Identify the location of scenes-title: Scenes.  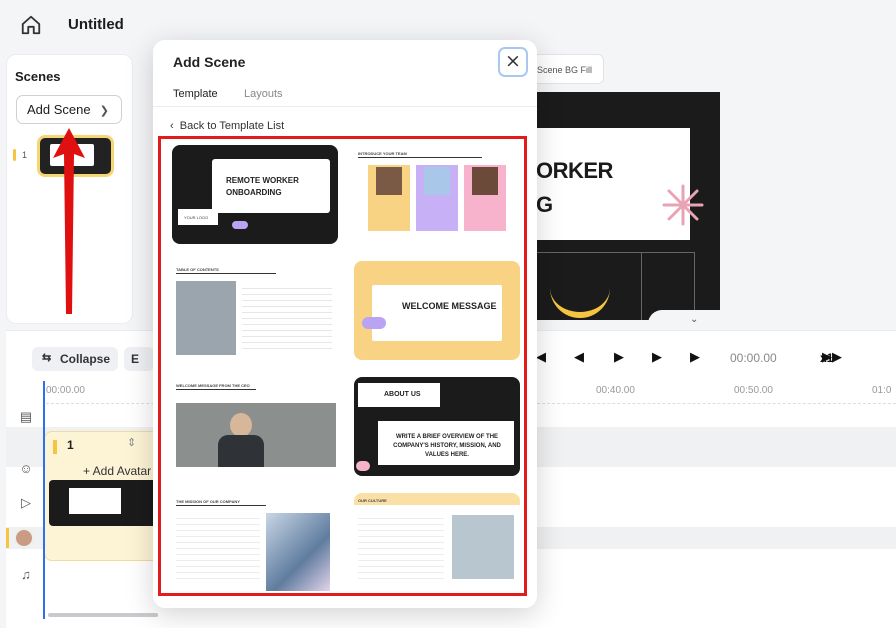
(38, 76).